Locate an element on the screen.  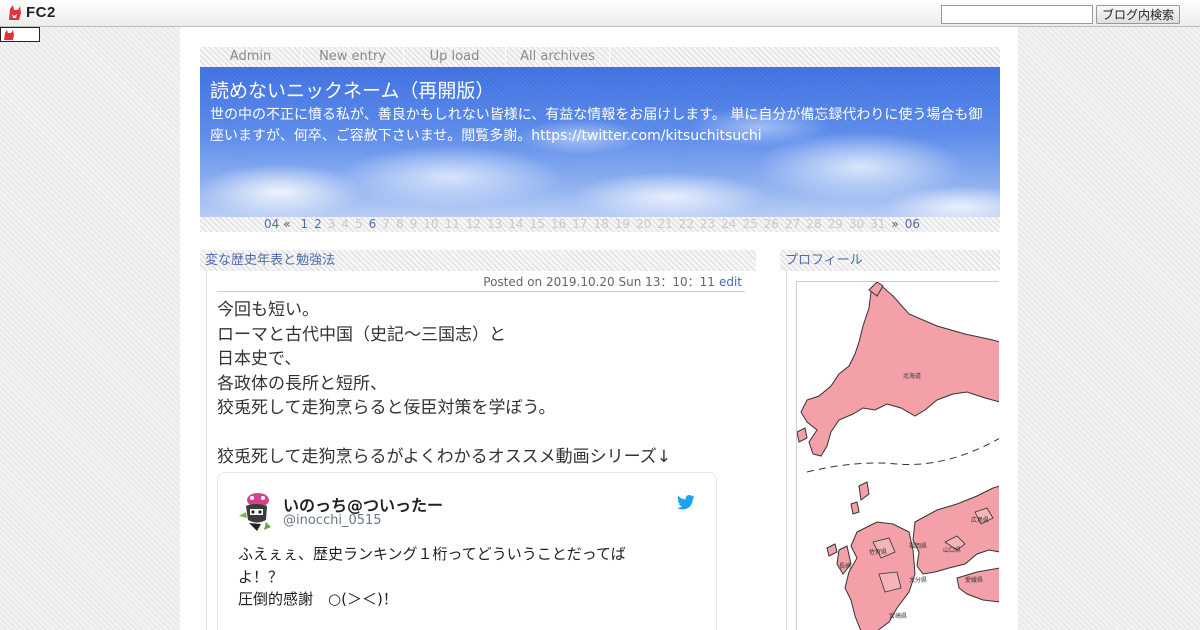
calendar-day: 31 is located at coordinates (878, 224).